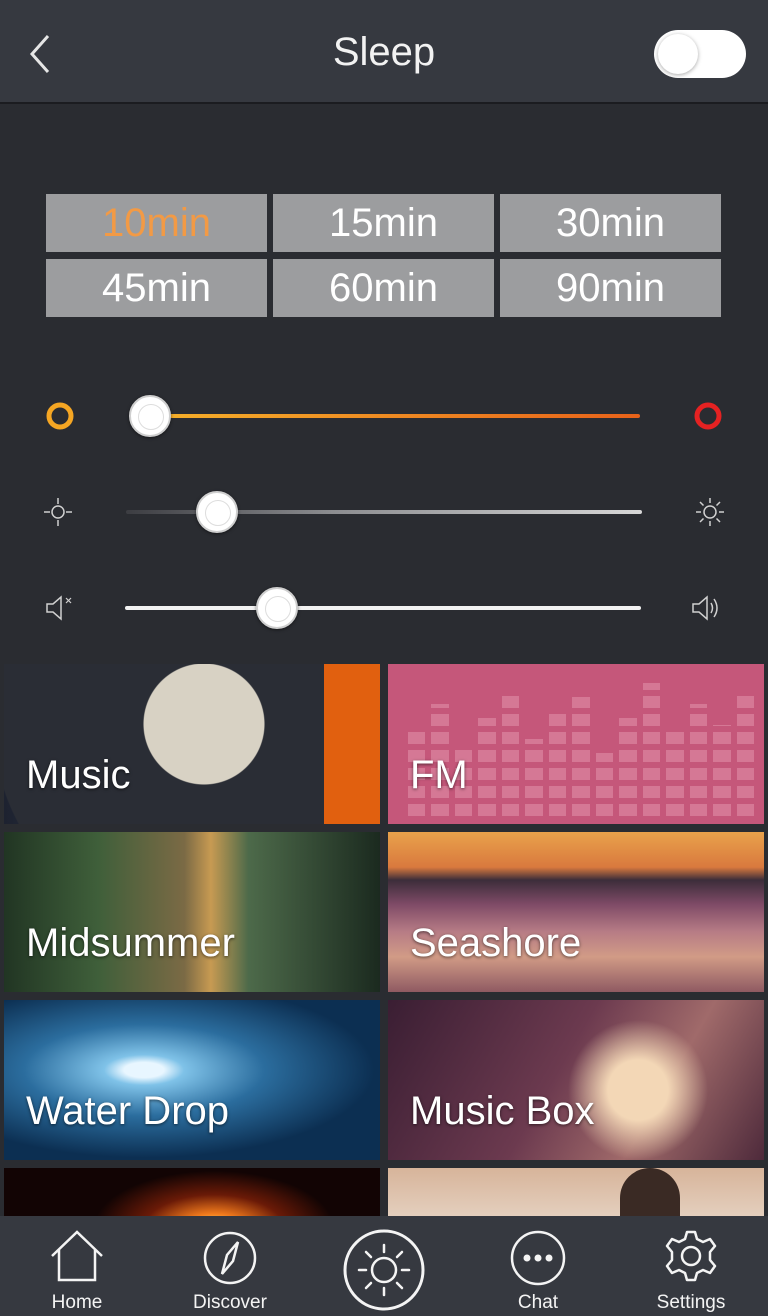 This screenshot has width=768, height=1316. I want to click on brightness-low-icon, so click(58, 512).